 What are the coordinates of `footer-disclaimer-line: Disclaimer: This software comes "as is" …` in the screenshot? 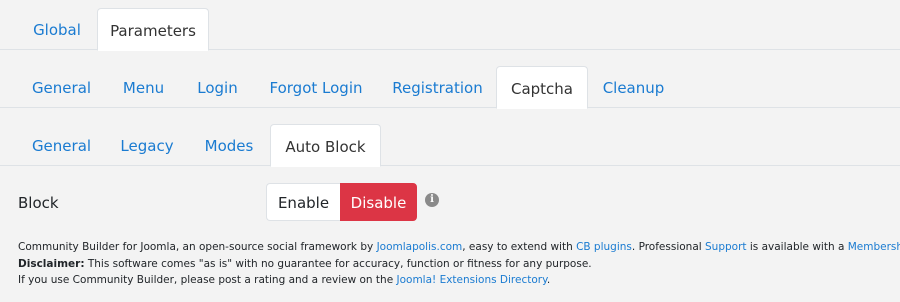 It's located at (458, 264).